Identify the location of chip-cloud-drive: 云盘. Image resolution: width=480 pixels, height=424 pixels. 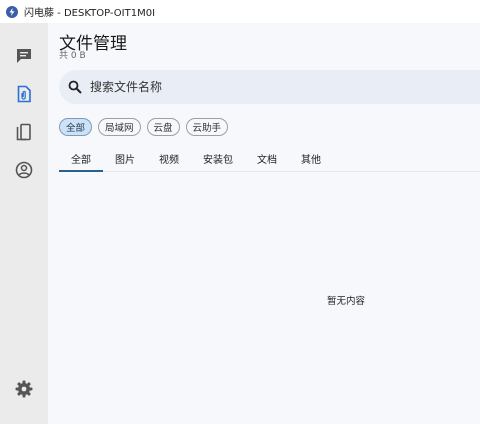
(163, 127).